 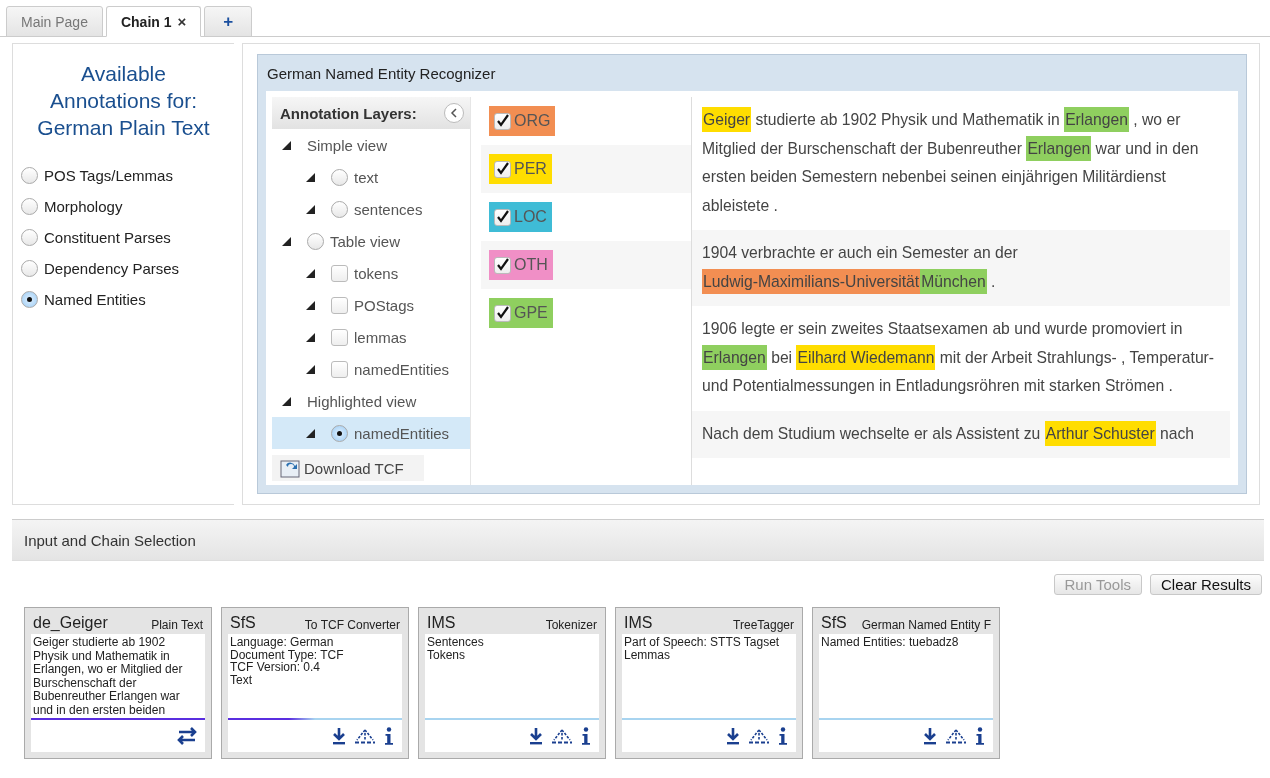 I want to click on layer-label: Highlighted view, so click(x=362, y=401).